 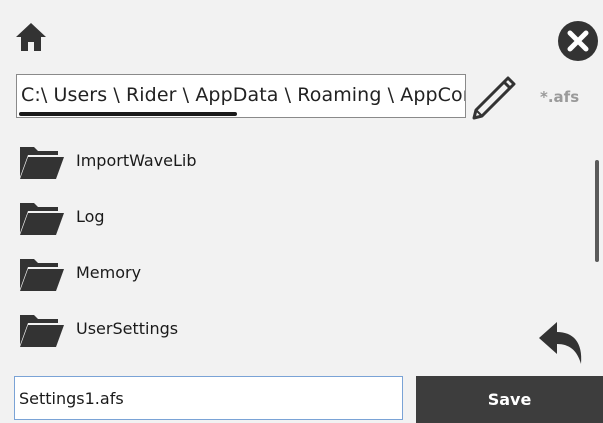 What do you see at coordinates (288, 159) in the screenshot?
I see `folder-item-importwavelib: ImportWaveLib` at bounding box center [288, 159].